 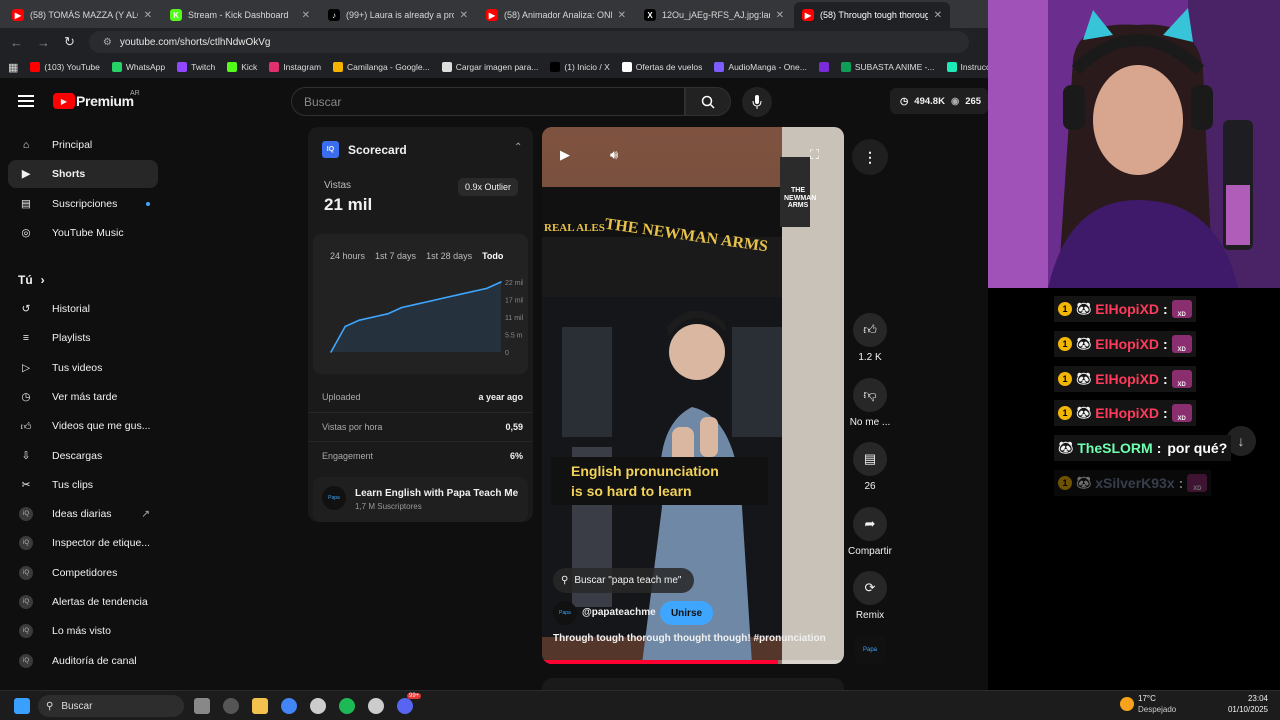 What do you see at coordinates (107, 42) in the screenshot?
I see `site-info-icon: ⚙` at bounding box center [107, 42].